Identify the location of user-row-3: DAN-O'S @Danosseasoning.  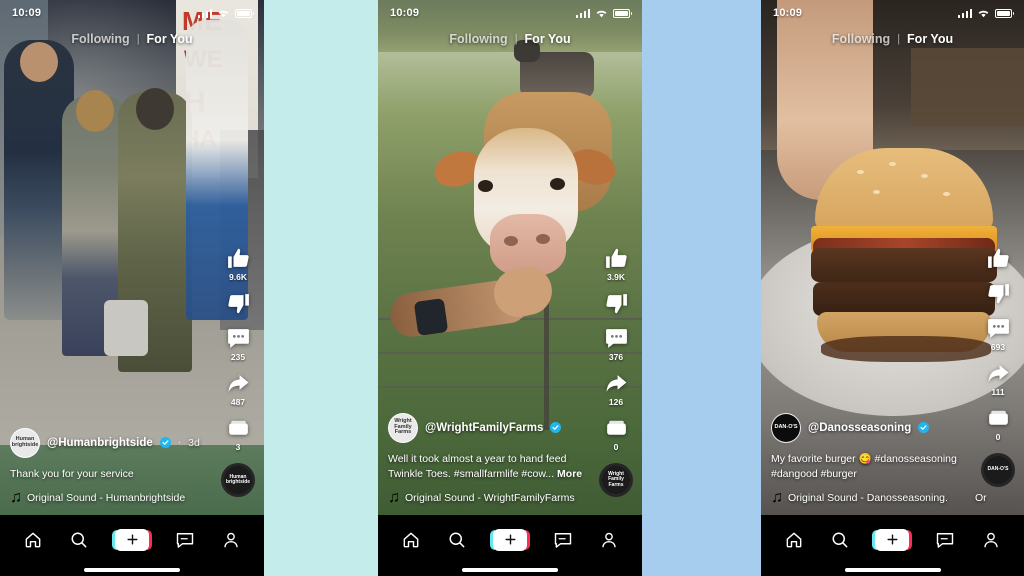
(892, 427).